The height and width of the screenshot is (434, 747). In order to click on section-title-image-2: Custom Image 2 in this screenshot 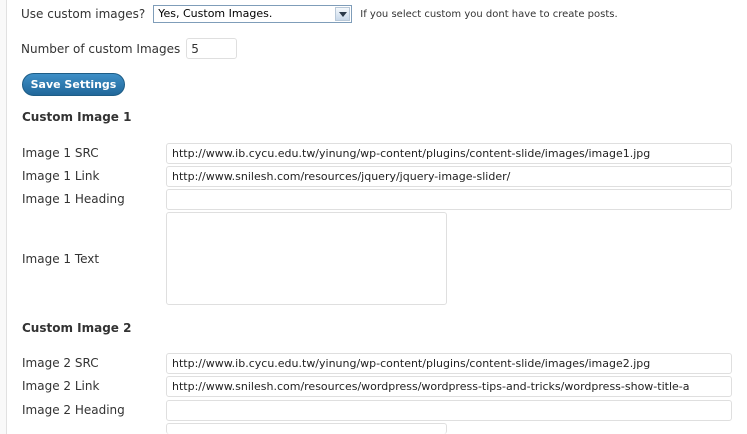, I will do `click(77, 328)`.